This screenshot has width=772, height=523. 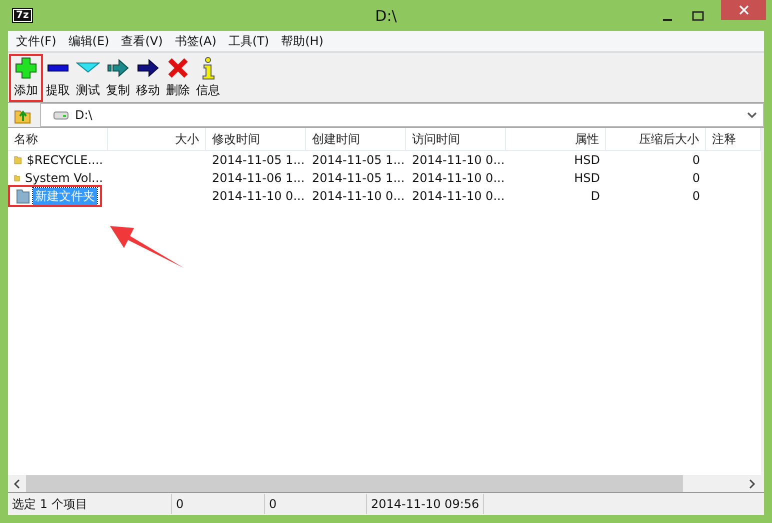 What do you see at coordinates (249, 41) in the screenshot?
I see `menu-item: 工具(T)` at bounding box center [249, 41].